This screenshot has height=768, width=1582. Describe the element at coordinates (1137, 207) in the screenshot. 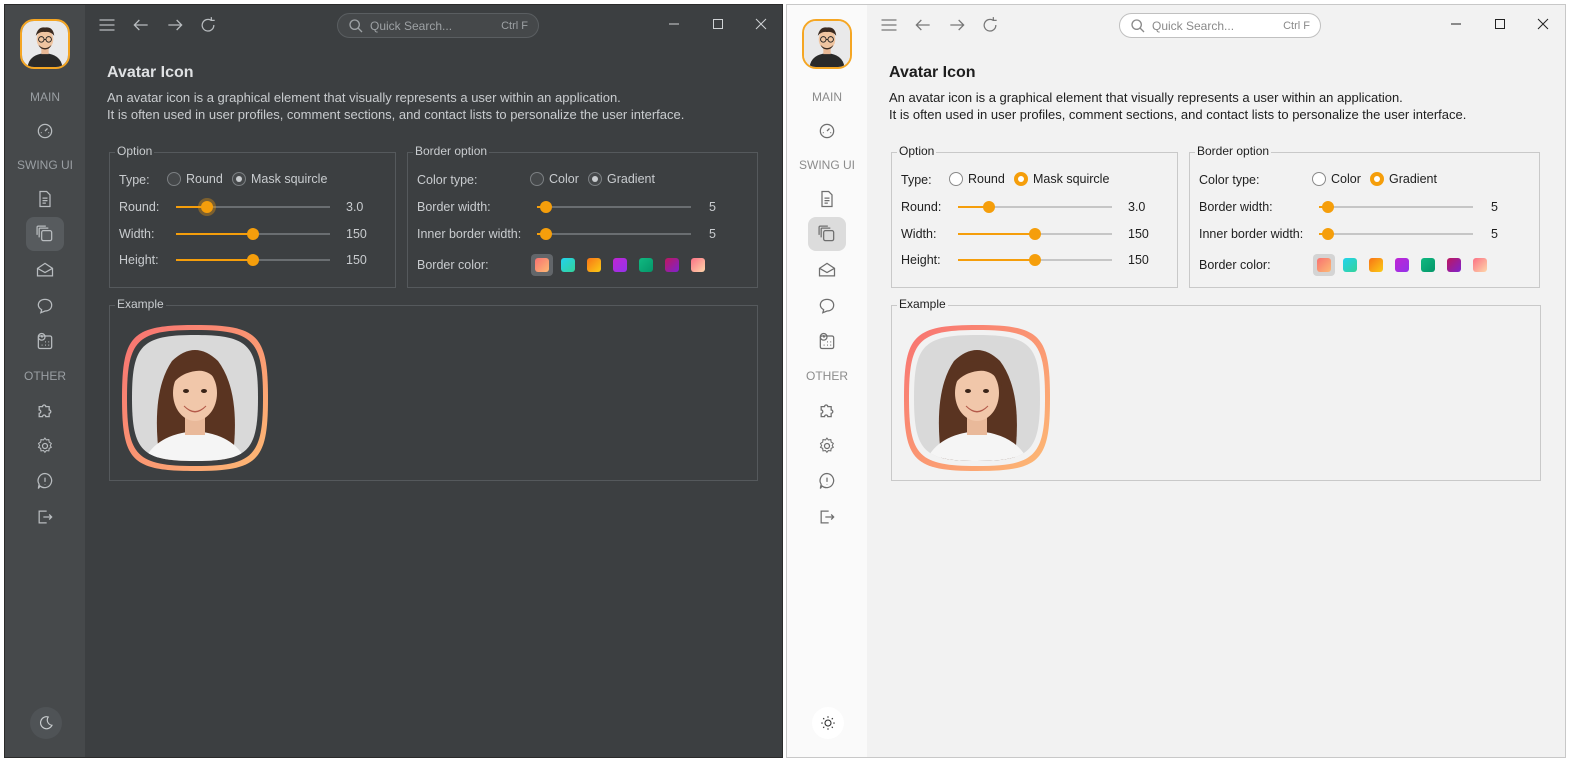

I see `round-value: 3.0` at that location.